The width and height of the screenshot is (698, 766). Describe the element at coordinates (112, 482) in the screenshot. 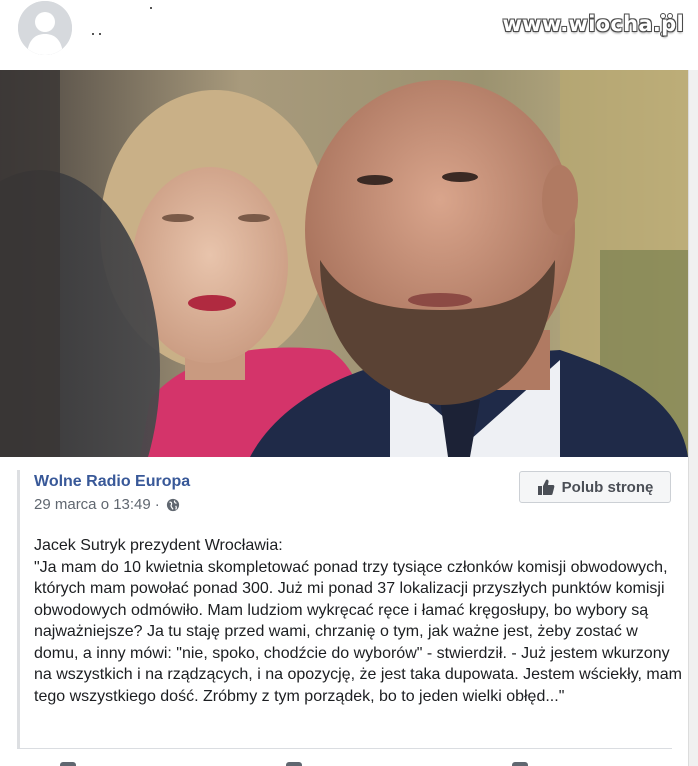

I see `page-name-link: Wolne Radio Europa` at that location.